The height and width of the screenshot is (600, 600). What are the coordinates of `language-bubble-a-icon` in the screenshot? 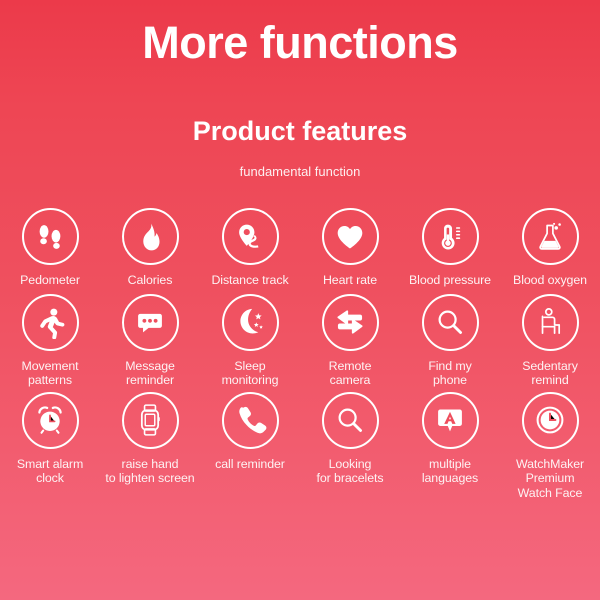 It's located at (450, 420).